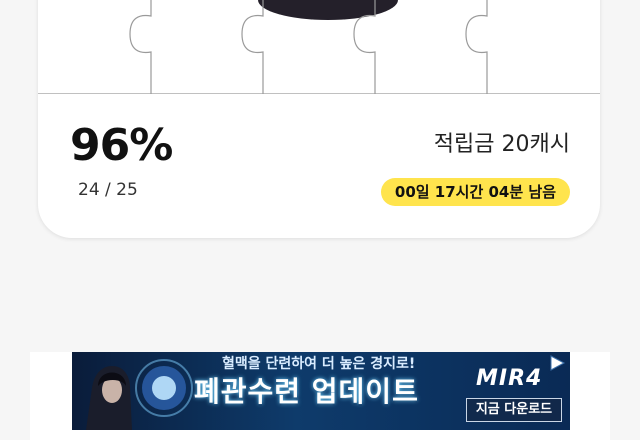  What do you see at coordinates (557, 363) in the screenshot?
I see `play-icon` at bounding box center [557, 363].